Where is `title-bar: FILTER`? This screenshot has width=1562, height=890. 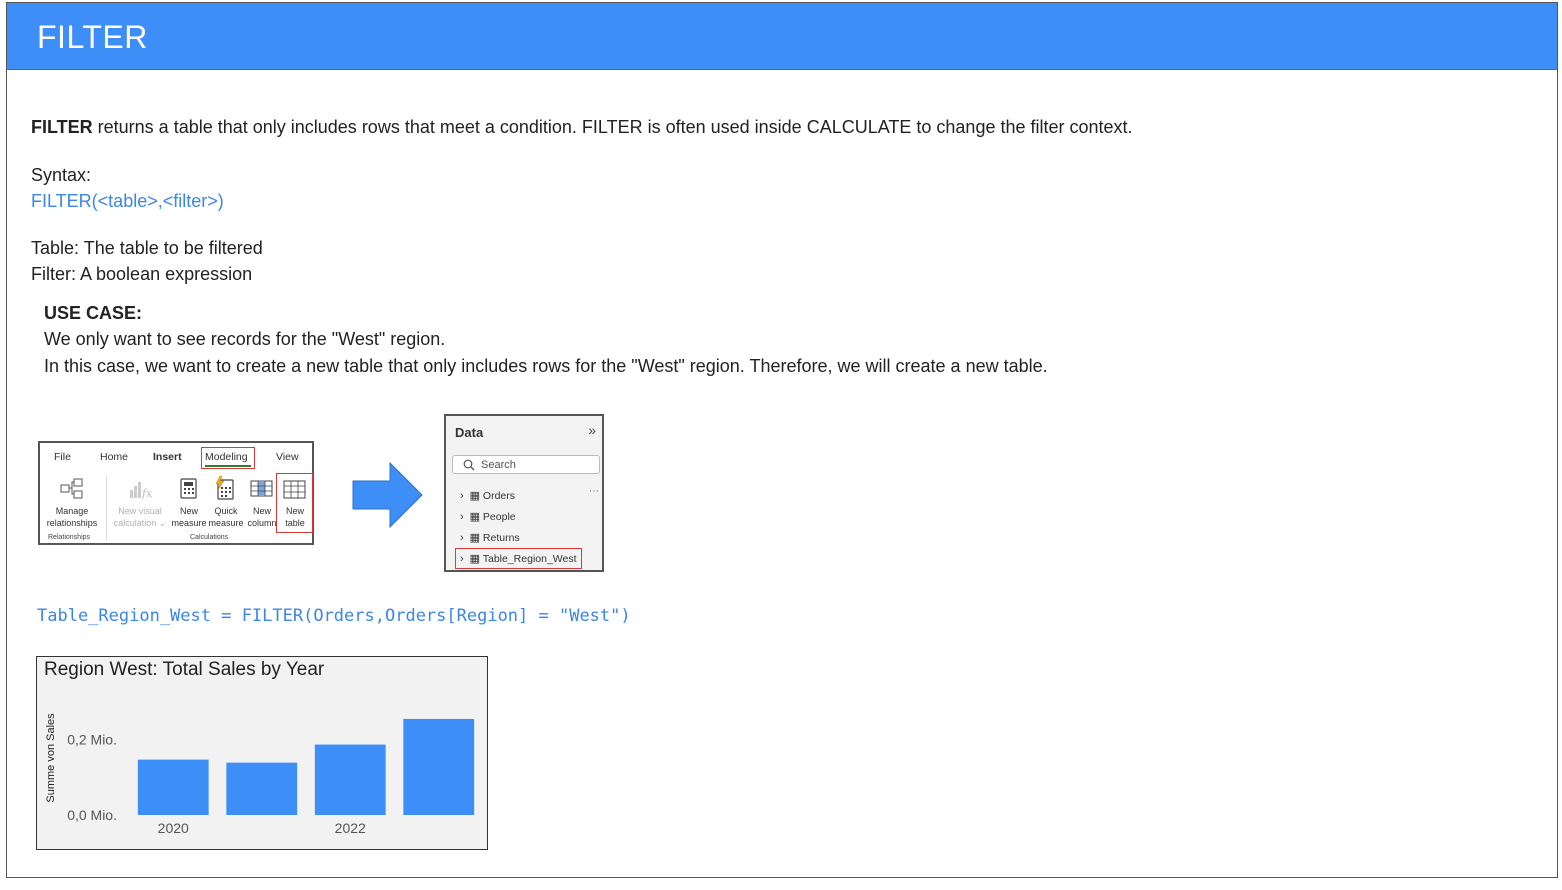
title-bar: FILTER is located at coordinates (782, 36).